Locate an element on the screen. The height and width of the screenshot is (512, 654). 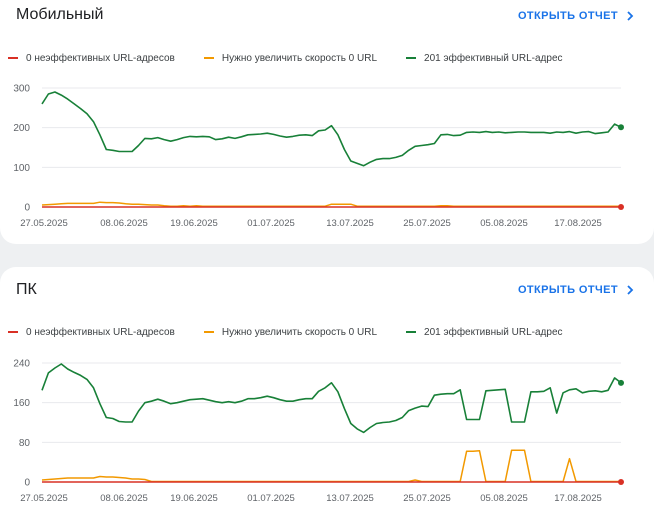
open-report-button-desktop: ОТКРЫТЬ ОТЧЕТ is located at coordinates (577, 290).